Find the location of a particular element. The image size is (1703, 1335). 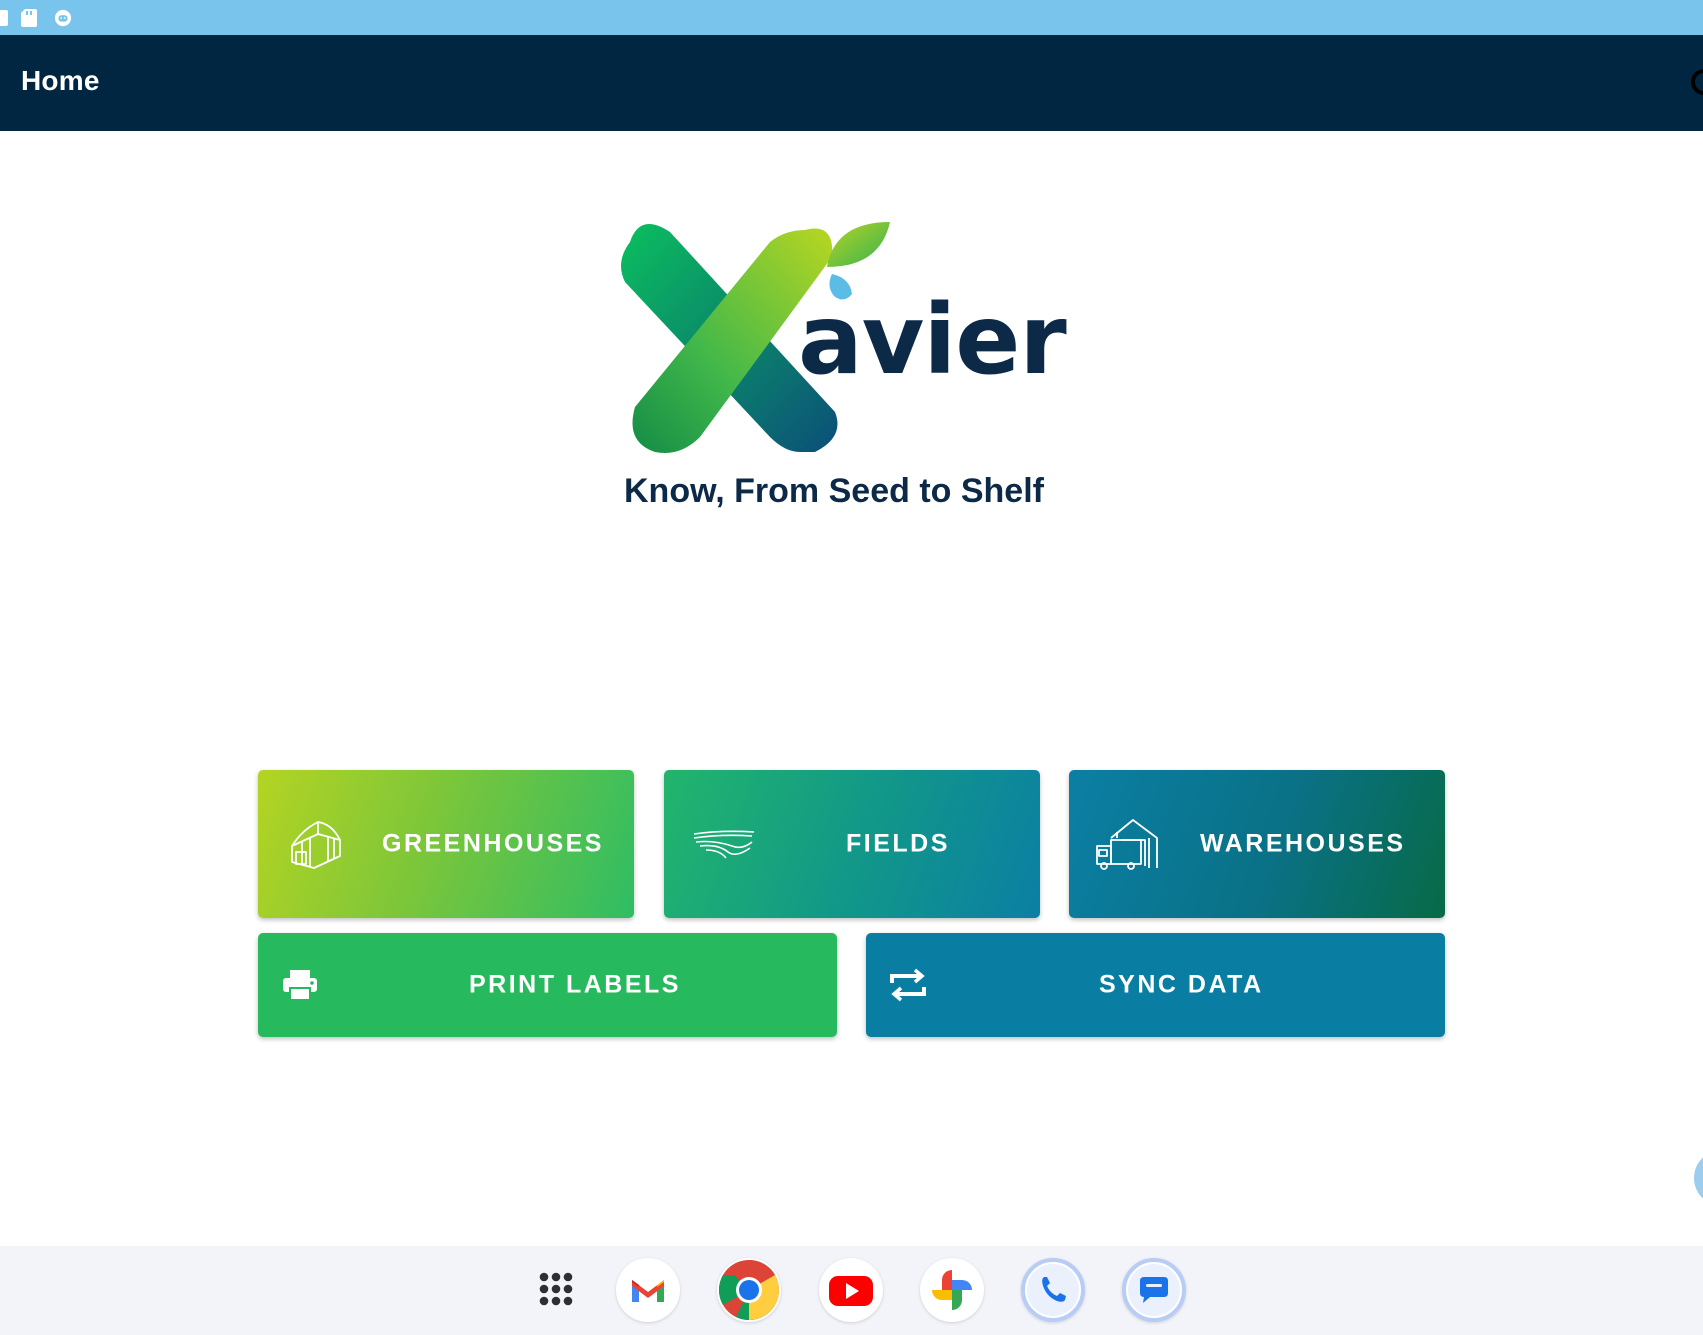

gmail-icon is located at coordinates (648, 1290).